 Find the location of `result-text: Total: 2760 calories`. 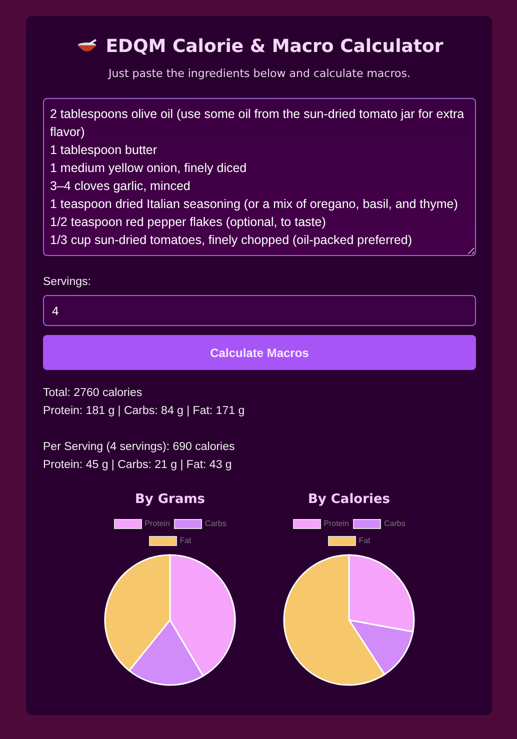

result-text: Total: 2760 calories is located at coordinates (93, 393).